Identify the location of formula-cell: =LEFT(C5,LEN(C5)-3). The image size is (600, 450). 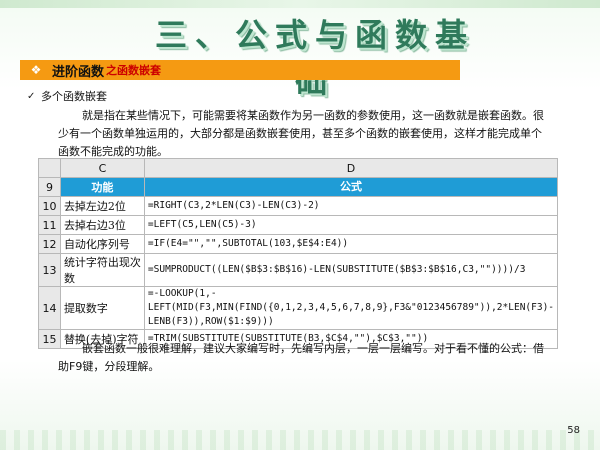
(351, 225).